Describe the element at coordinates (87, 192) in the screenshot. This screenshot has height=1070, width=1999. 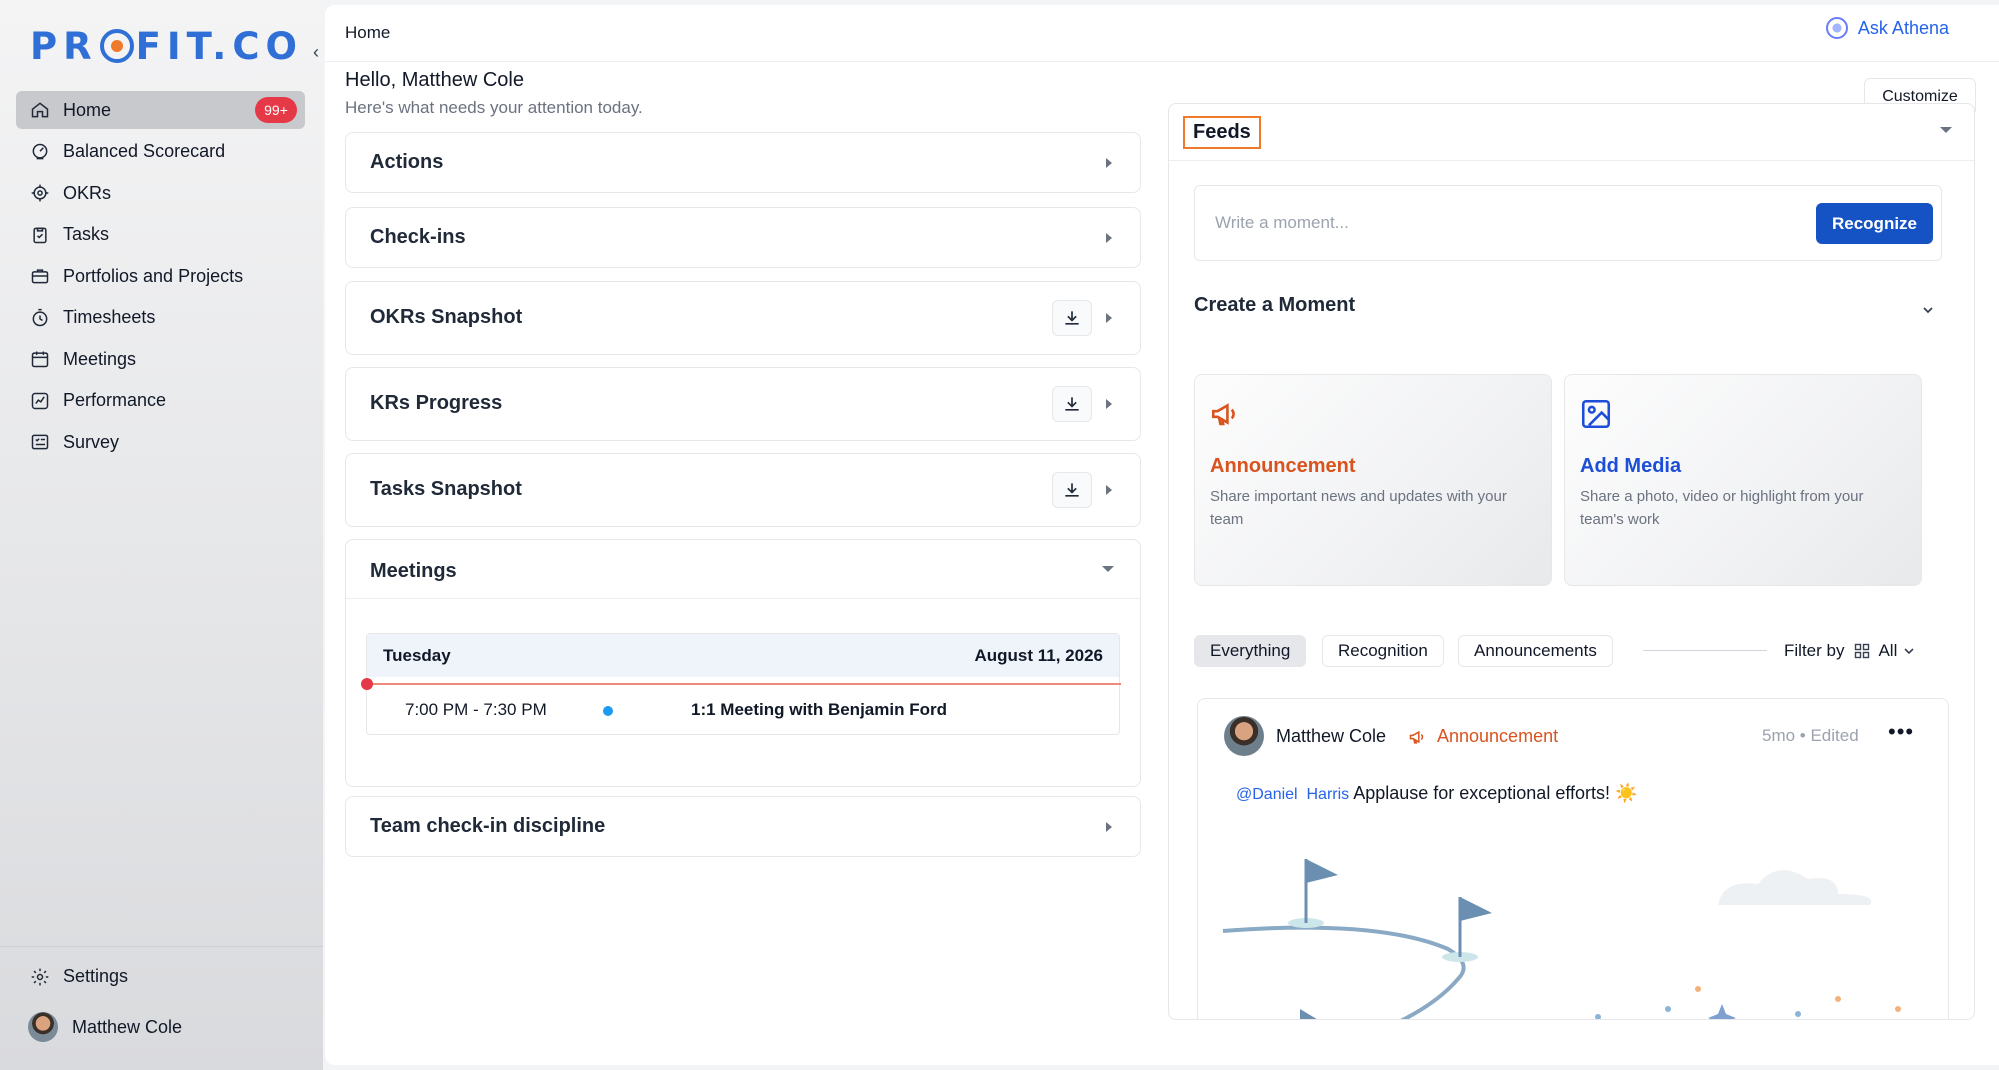
I see `sidebar-item-label: OKRs` at that location.